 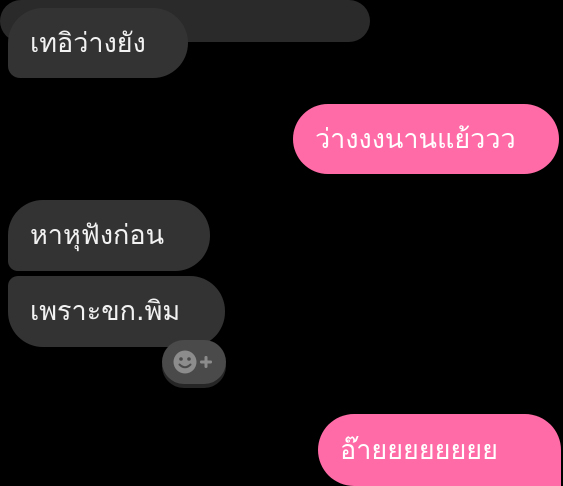 I want to click on add-reaction-button, so click(x=194, y=362).